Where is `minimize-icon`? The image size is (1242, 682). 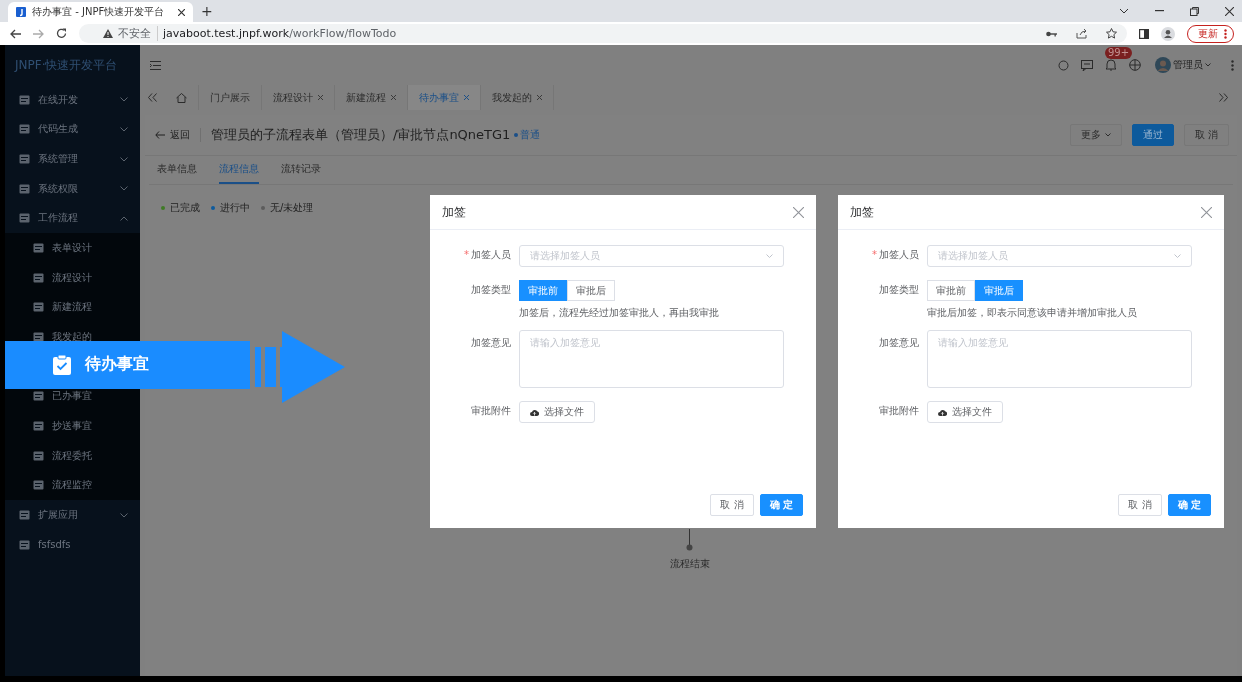 minimize-icon is located at coordinates (1159, 11).